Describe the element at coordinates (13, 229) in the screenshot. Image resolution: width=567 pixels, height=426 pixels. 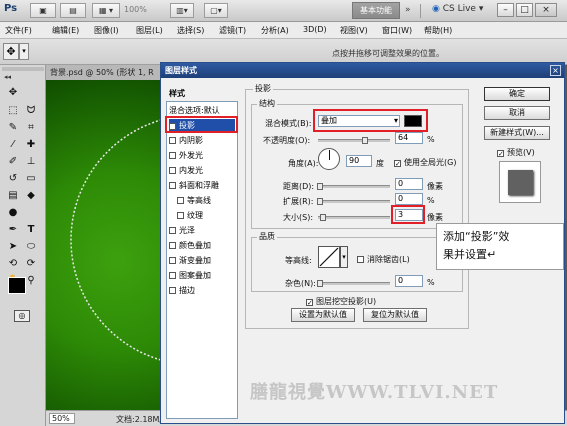
I see `pen-tool-icon: ✒` at that location.